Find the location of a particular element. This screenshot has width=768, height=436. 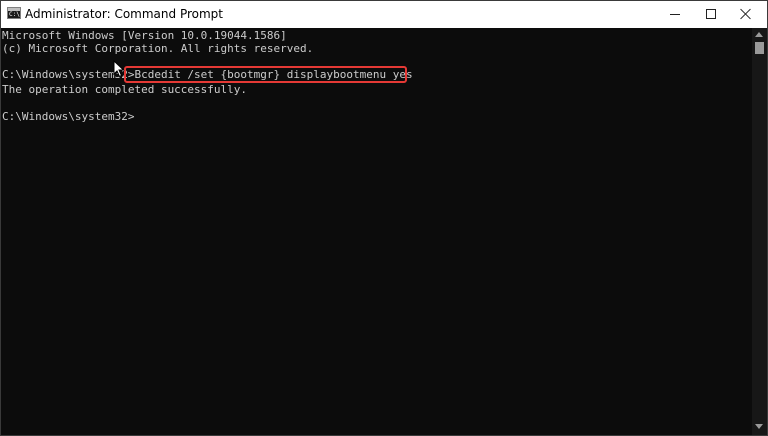

scroll-up-arrow-icon is located at coordinates (759, 34).